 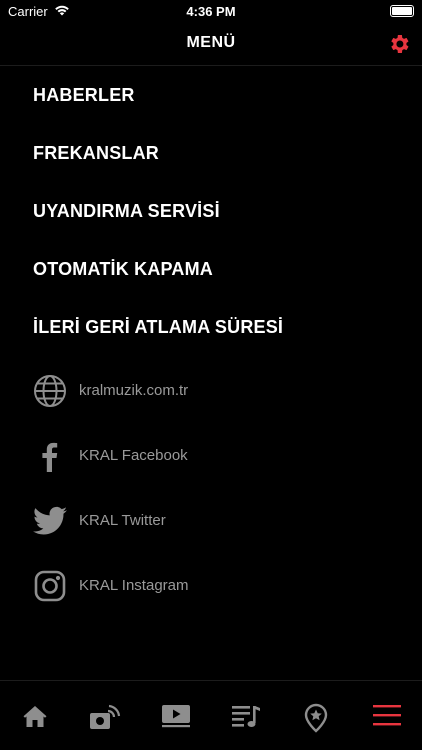 I want to click on menu-item-ileri-geri-atlama: İLERİ GERİ ATLAMA SÜRESİ, so click(x=211, y=327).